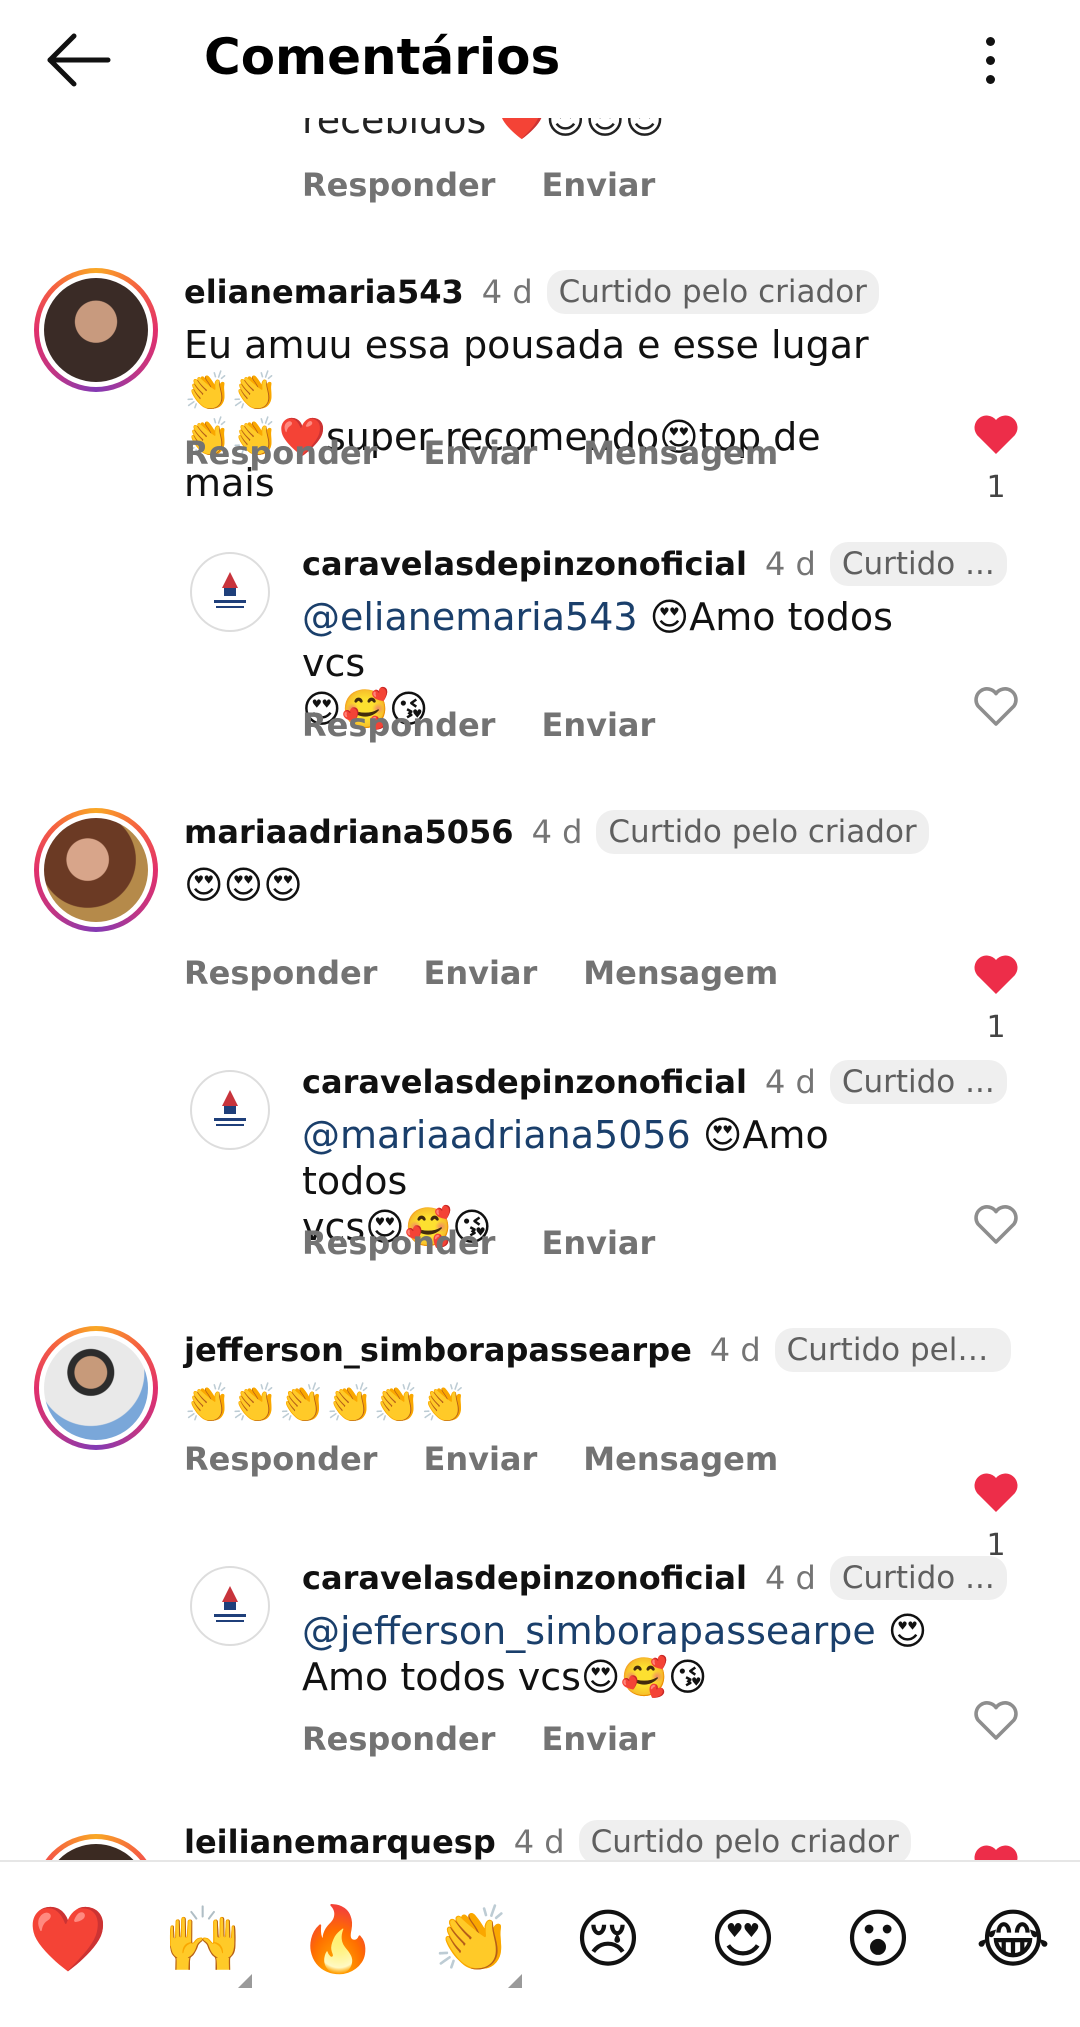 This screenshot has height=2027, width=1080. Describe the element at coordinates (79, 60) in the screenshot. I see `back-arrow-icon` at that location.